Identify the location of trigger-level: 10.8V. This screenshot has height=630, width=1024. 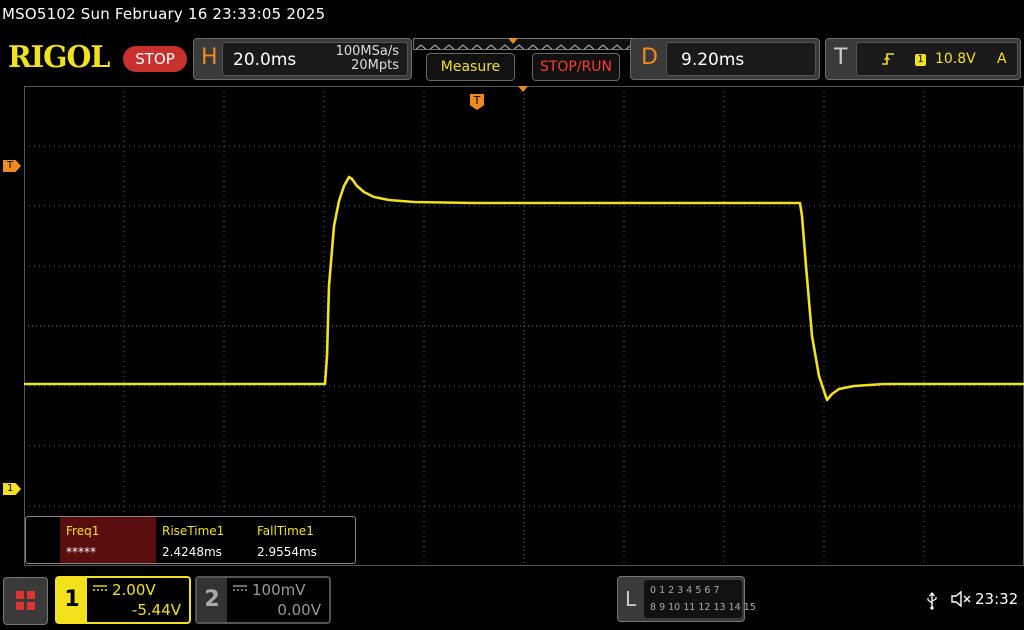
(955, 59).